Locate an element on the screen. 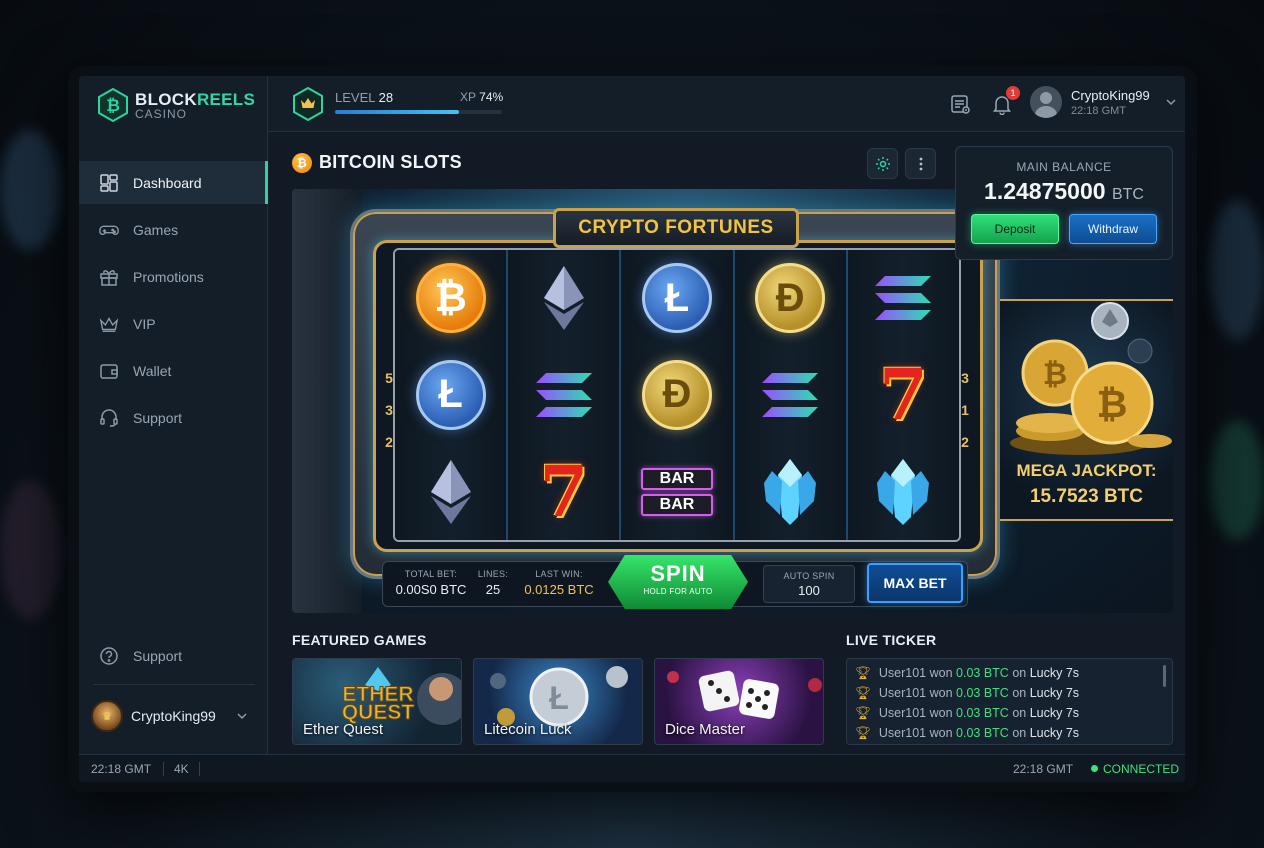 The height and width of the screenshot is (848, 1264). withdraw-button: Withdraw is located at coordinates (1113, 229).